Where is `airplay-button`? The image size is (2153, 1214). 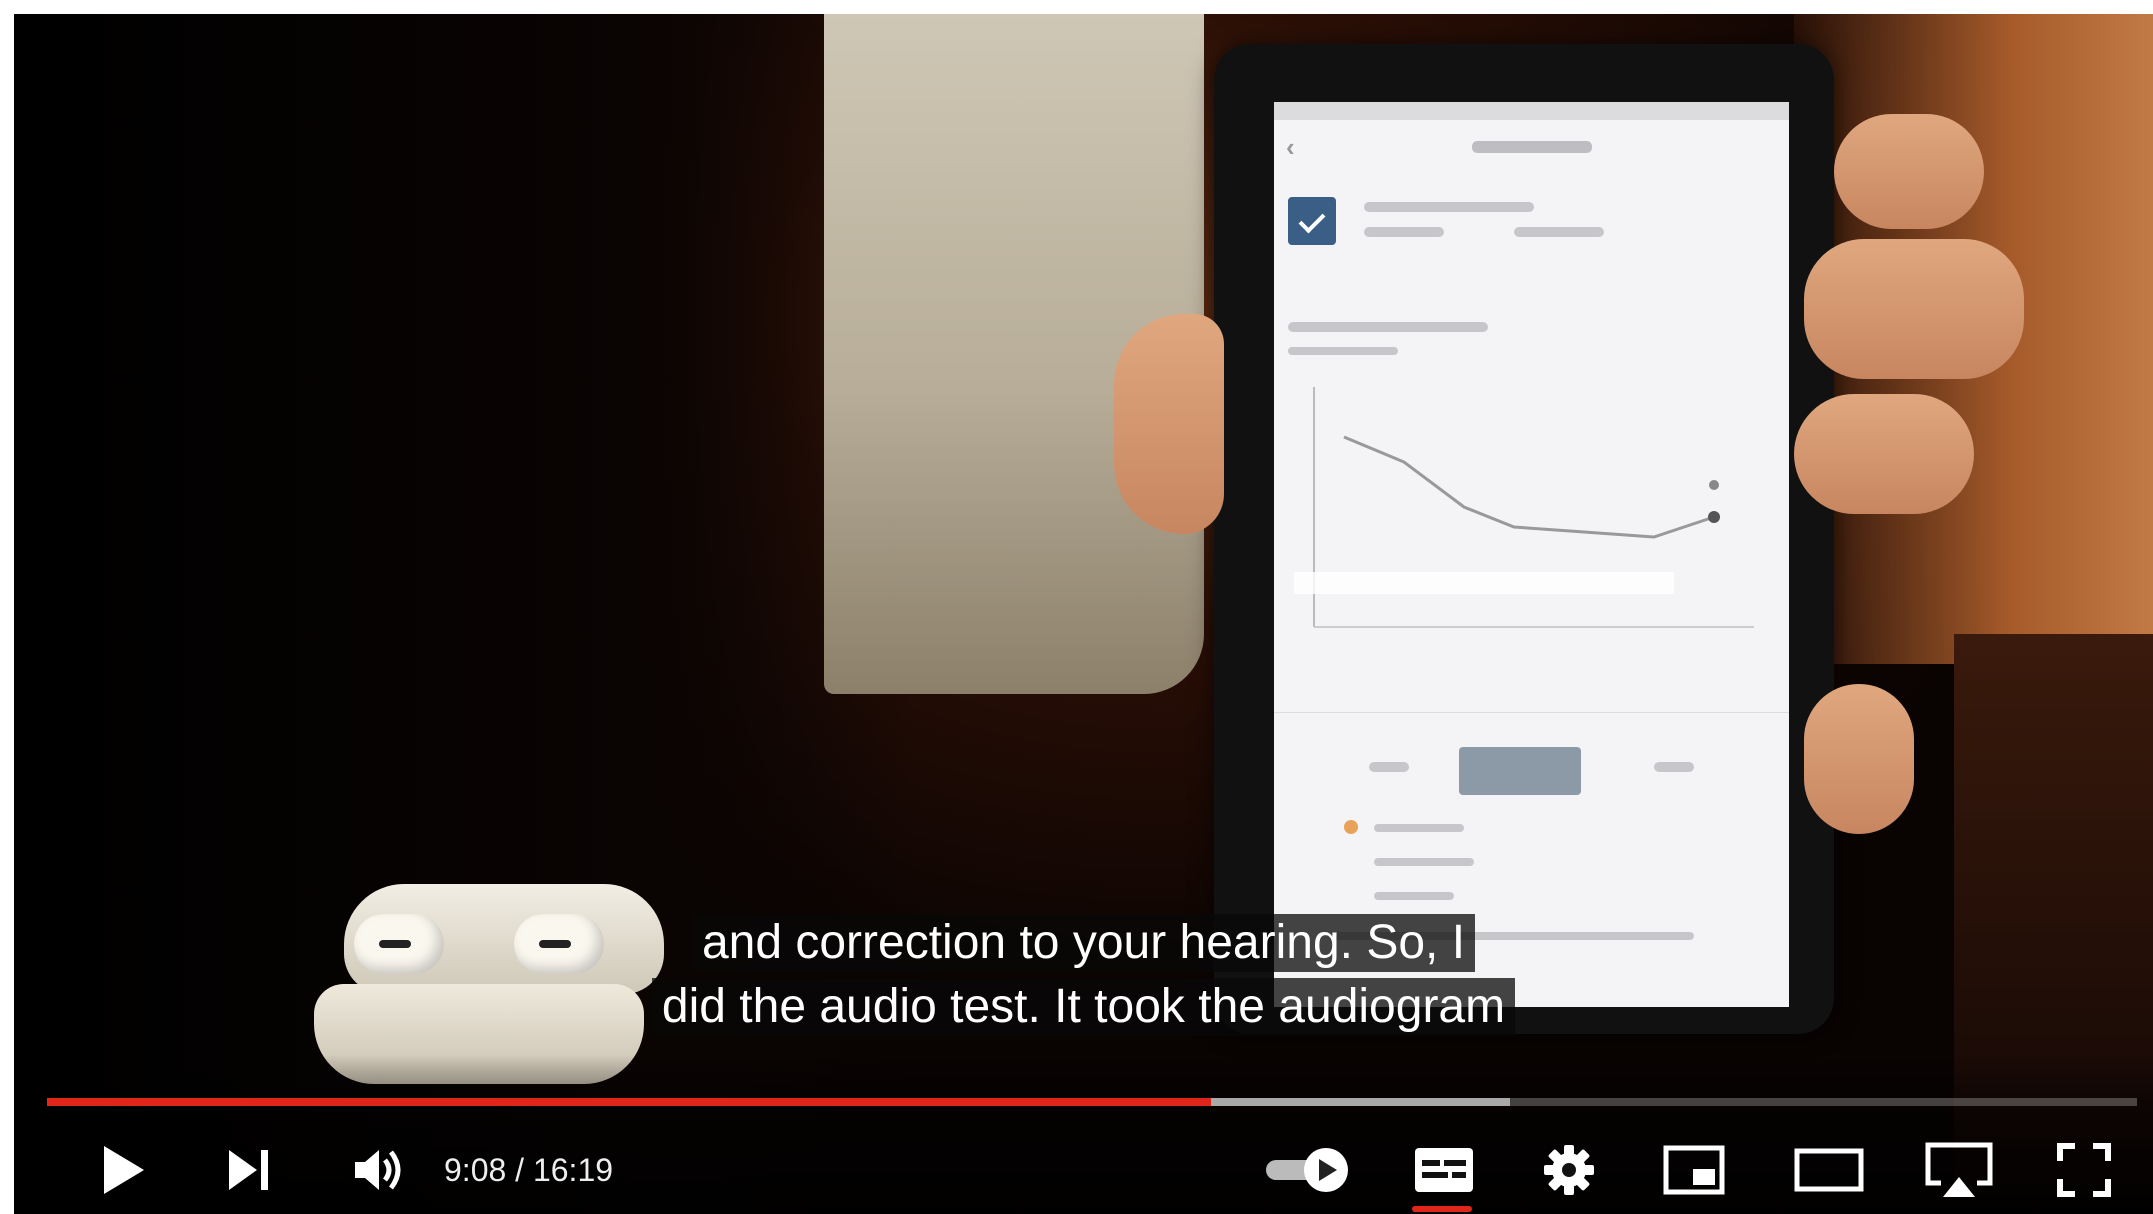 airplay-button is located at coordinates (1959, 1170).